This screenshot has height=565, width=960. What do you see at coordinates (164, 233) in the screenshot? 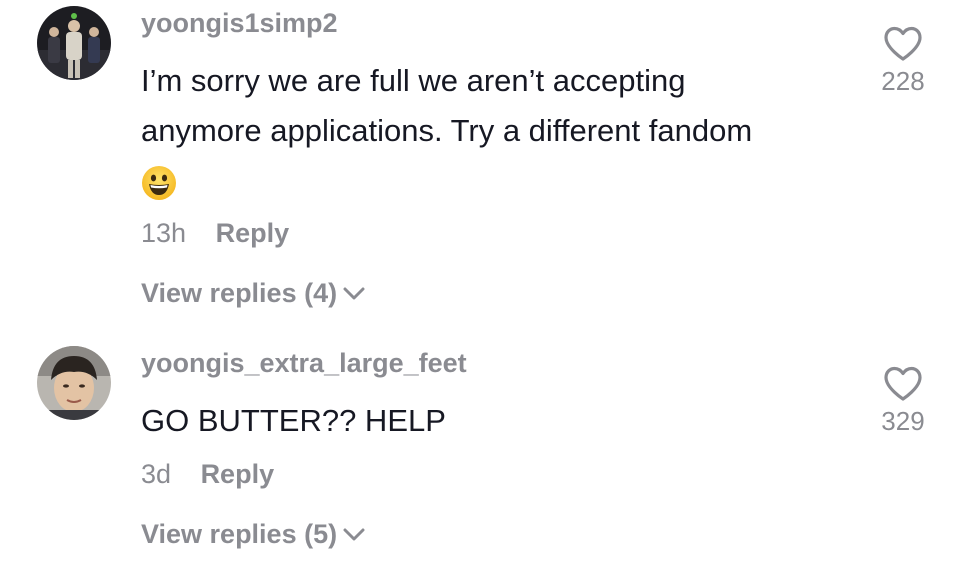
I see `comment-timestamp: 13h` at bounding box center [164, 233].